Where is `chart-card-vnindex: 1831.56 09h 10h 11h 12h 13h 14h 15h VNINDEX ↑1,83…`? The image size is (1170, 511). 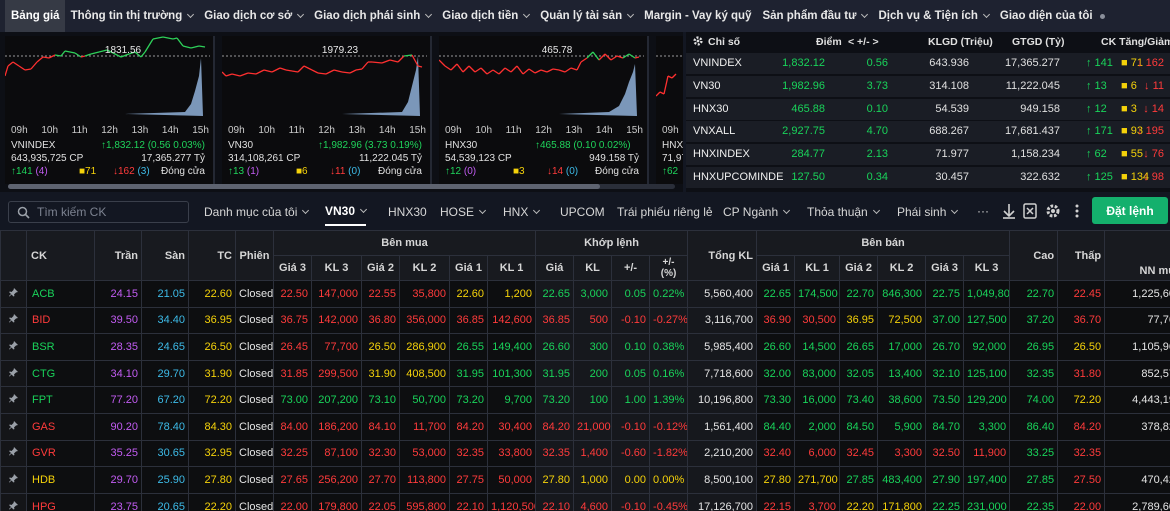 chart-card-vnindex: 1831.56 09h 10h 11h 12h 13h 14h 15h VNINDEX ↑1,83… is located at coordinates (110, 110).